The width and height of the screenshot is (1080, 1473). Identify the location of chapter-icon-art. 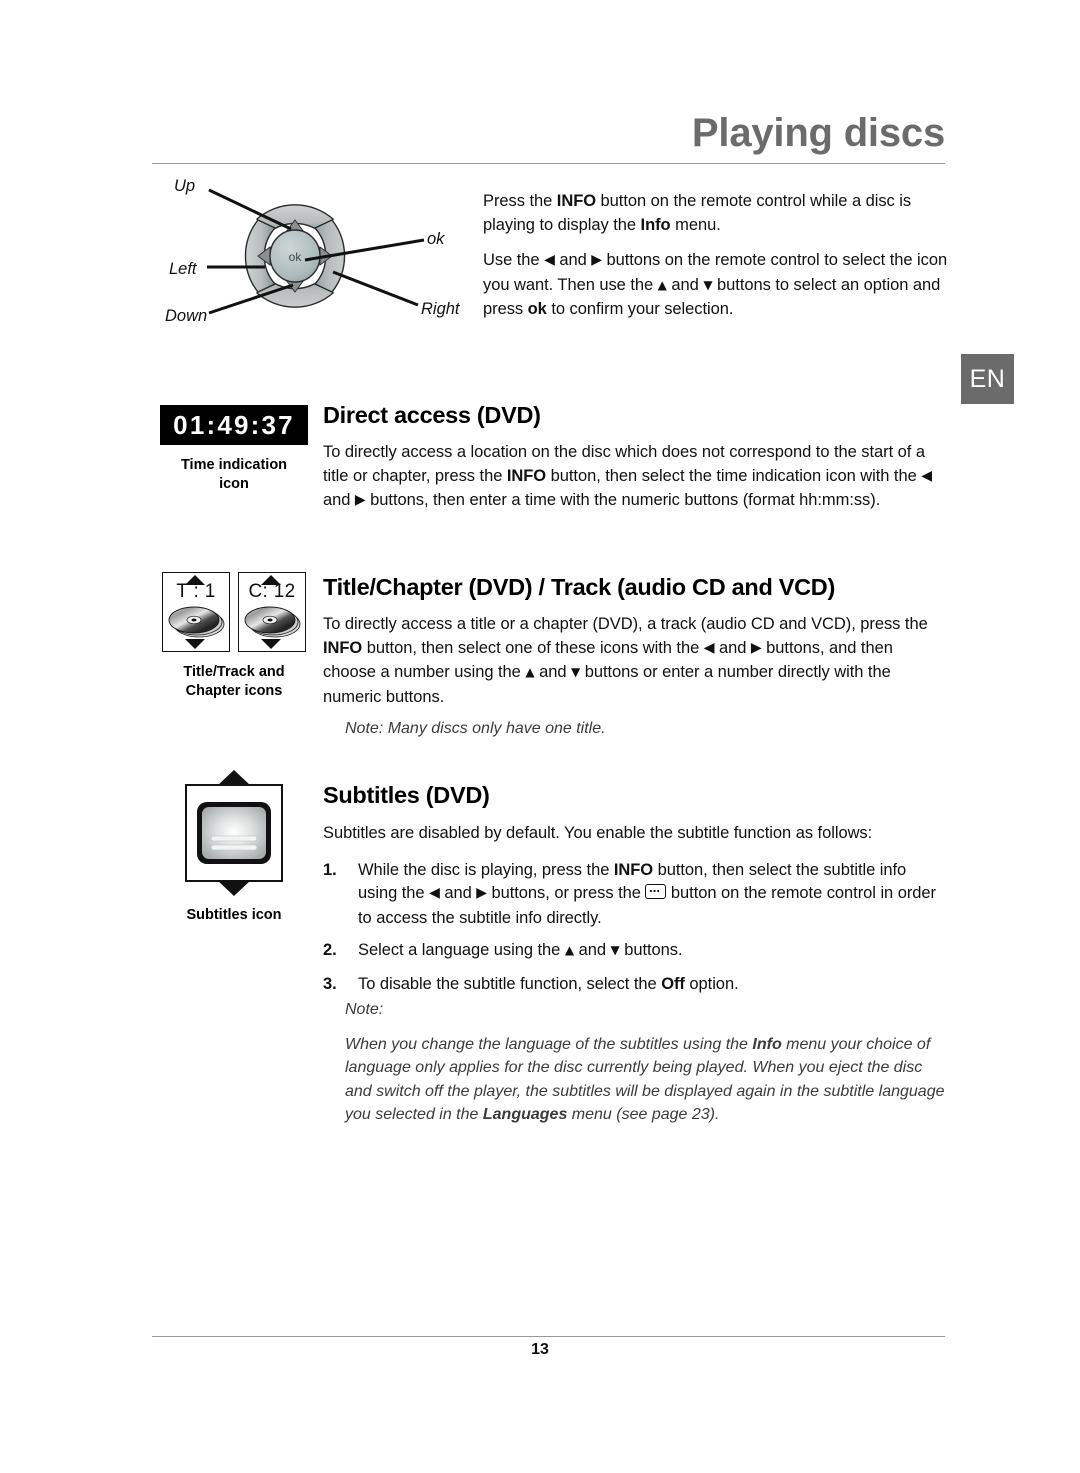
(272, 612).